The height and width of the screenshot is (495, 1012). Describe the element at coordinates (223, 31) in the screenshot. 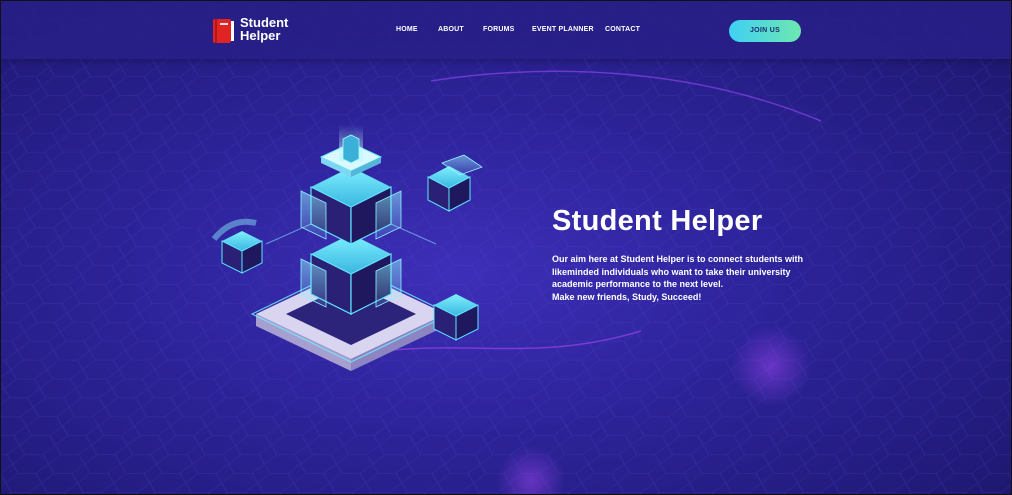

I see `book-icon` at that location.